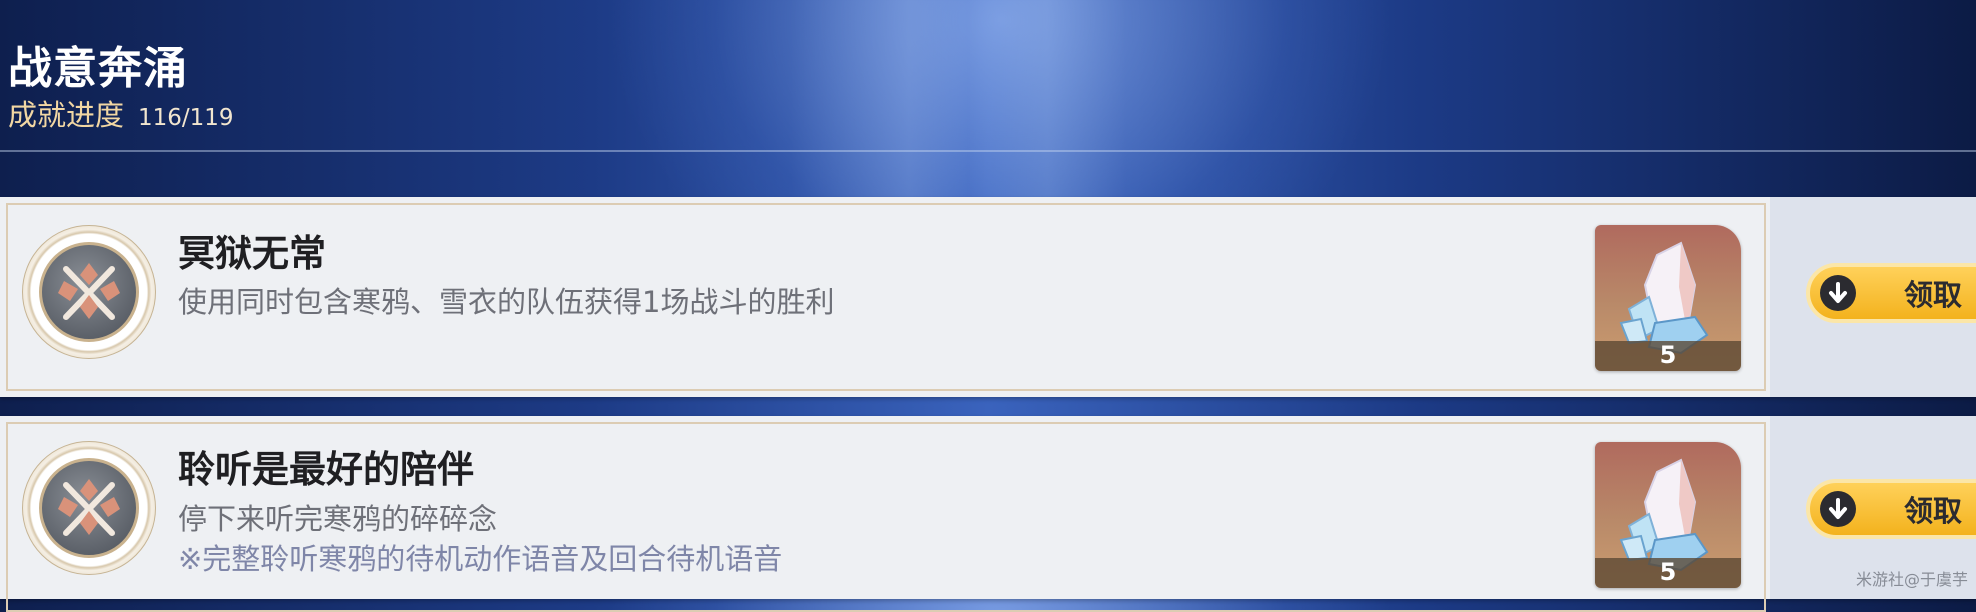  I want to click on progress-count: 116/119, so click(186, 118).